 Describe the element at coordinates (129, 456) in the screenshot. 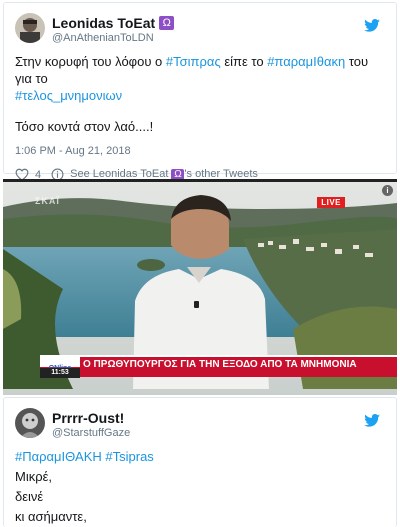

I see `hashtag-link: #Tsipras` at that location.